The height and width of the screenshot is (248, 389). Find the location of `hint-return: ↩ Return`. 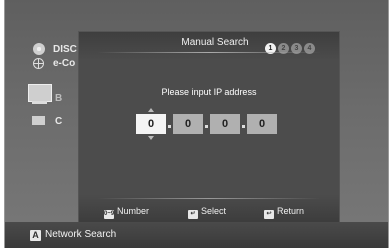

hint-return: ↩ Return is located at coordinates (284, 212).